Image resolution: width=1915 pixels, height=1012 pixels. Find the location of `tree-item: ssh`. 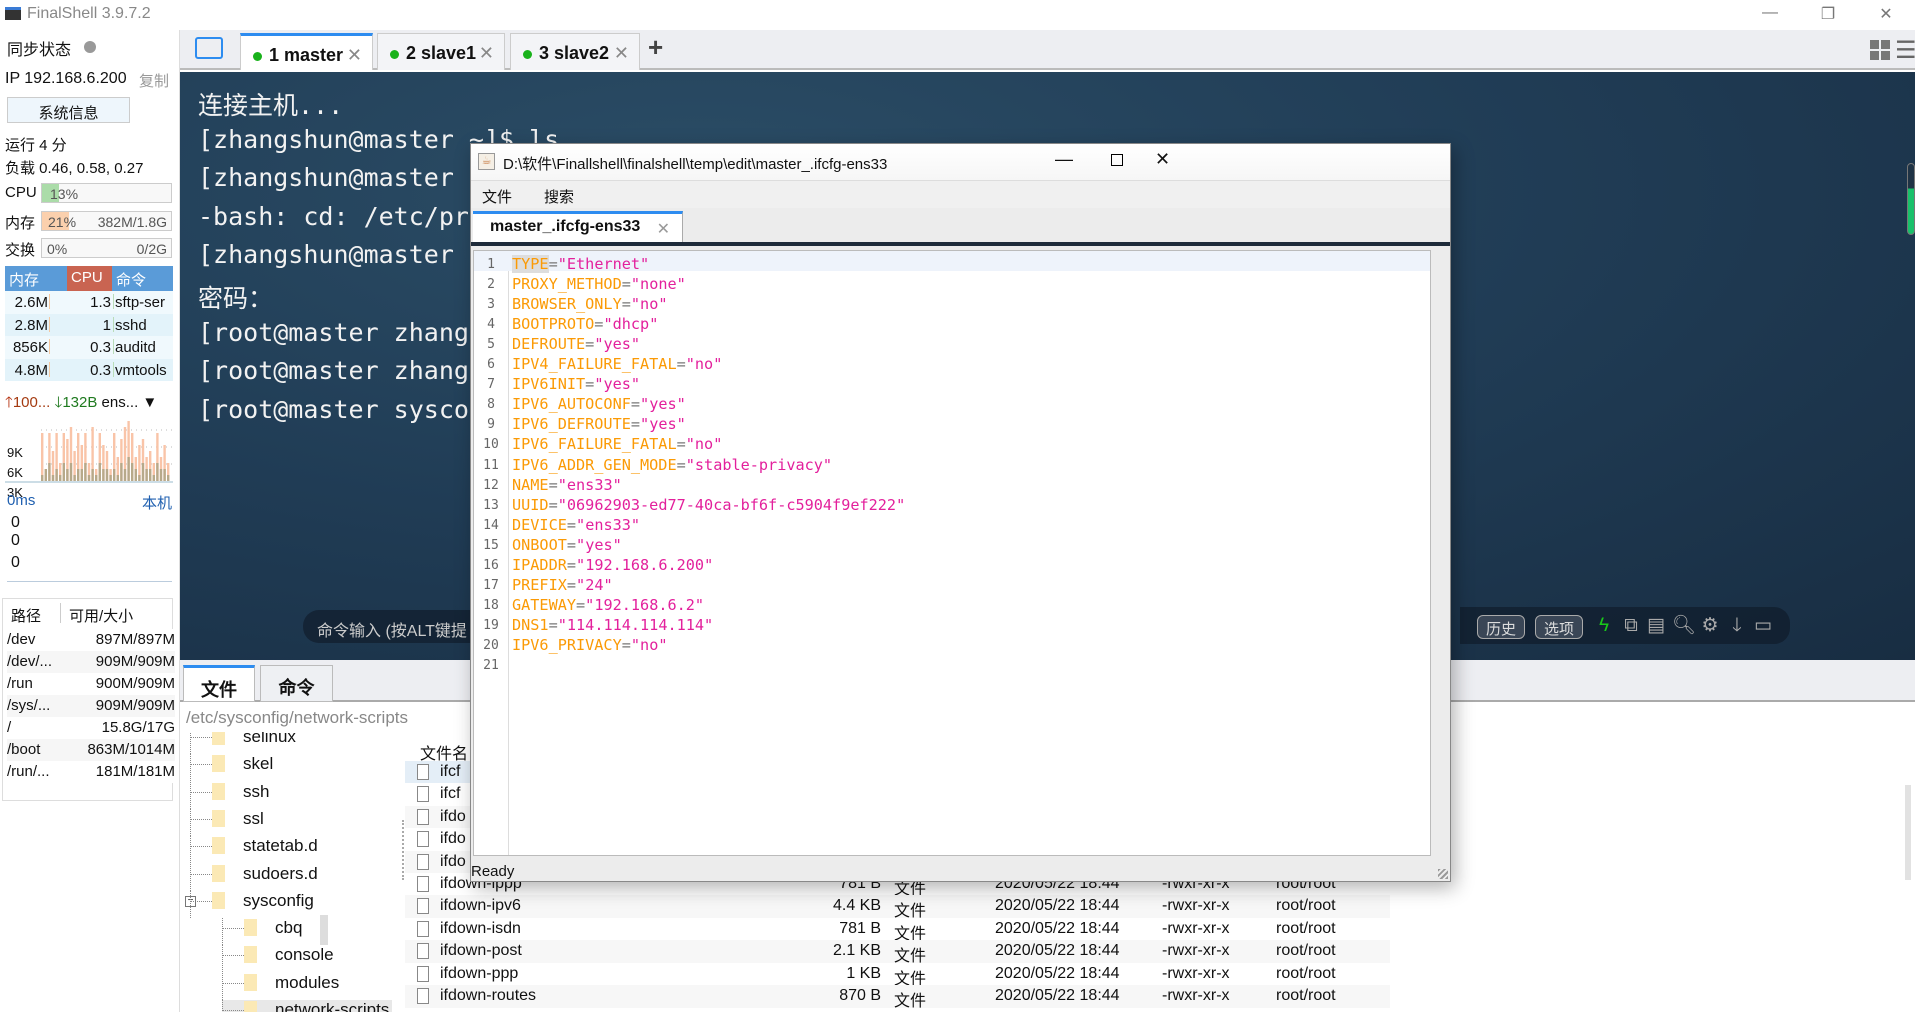

tree-item: ssh is located at coordinates (290, 795).